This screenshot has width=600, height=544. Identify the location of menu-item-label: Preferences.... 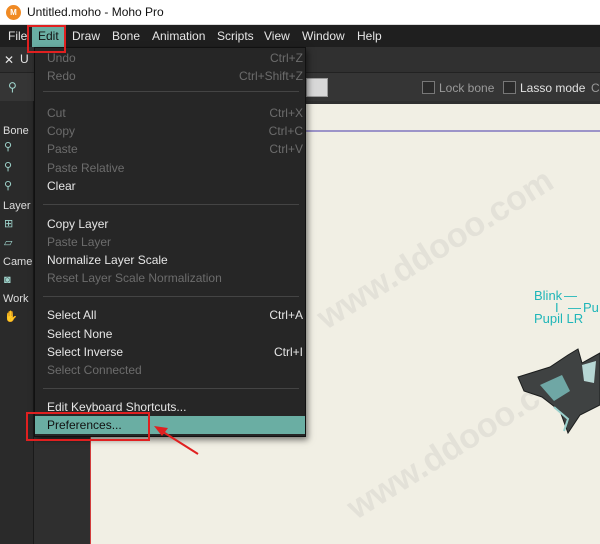
(84, 425).